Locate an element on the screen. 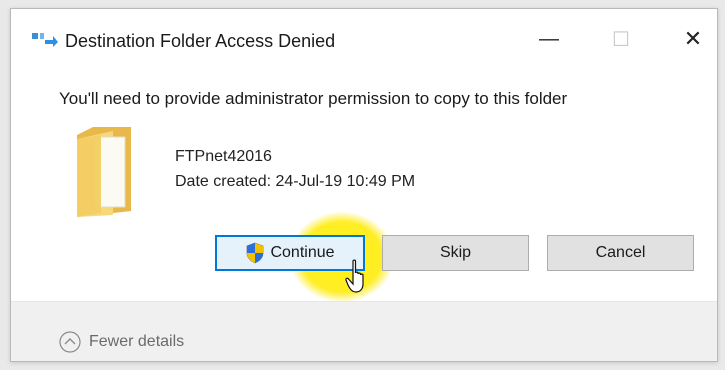 The image size is (725, 370). close-button: ✕ is located at coordinates (693, 39).